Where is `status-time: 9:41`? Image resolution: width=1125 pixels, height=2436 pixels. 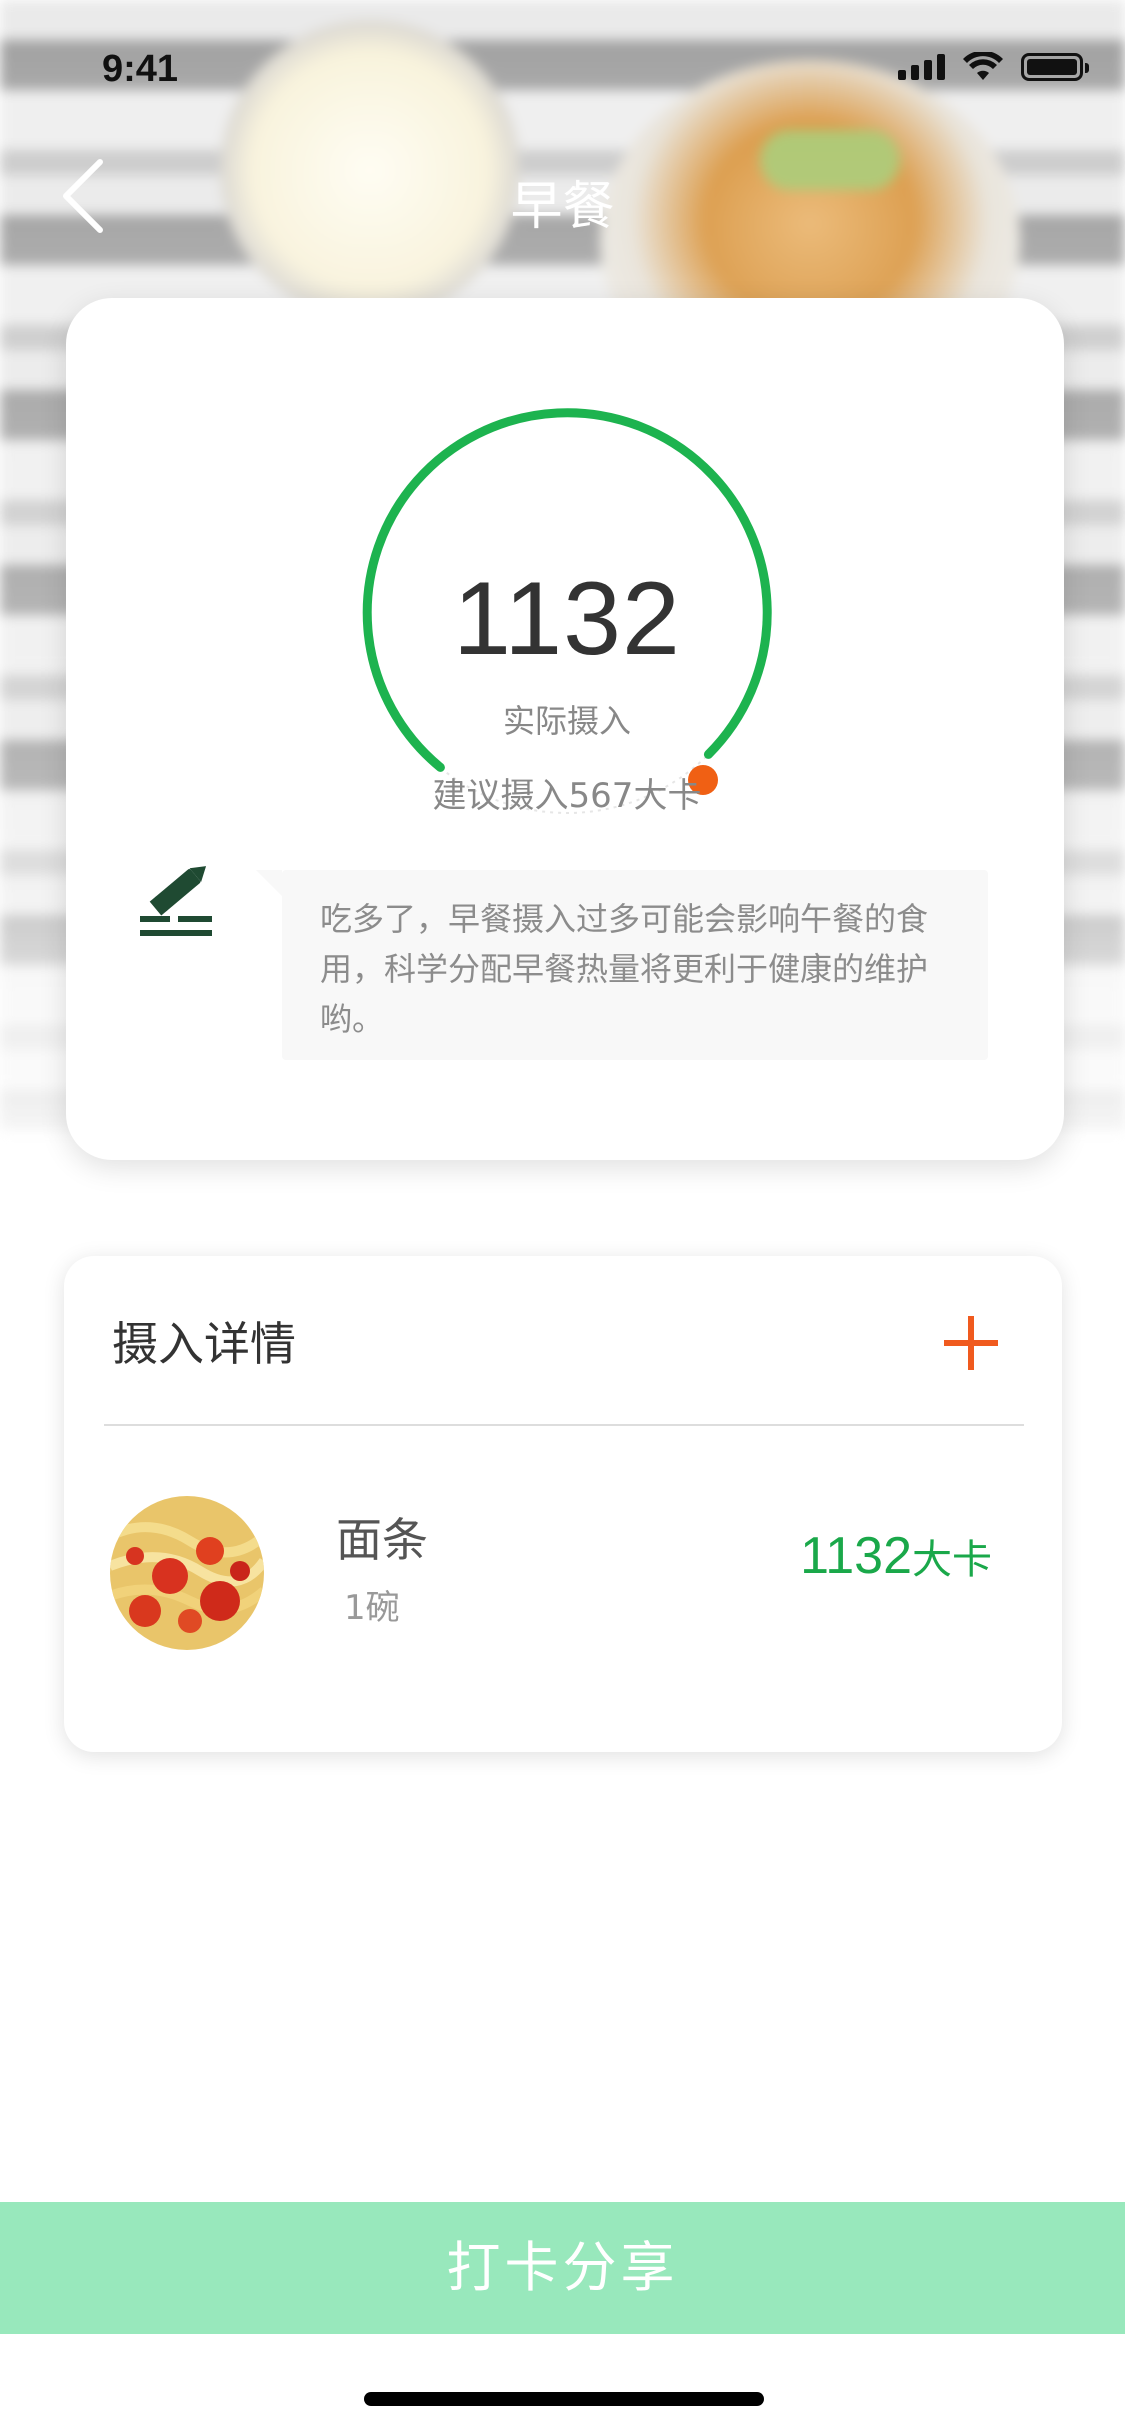 status-time: 9:41 is located at coordinates (140, 69).